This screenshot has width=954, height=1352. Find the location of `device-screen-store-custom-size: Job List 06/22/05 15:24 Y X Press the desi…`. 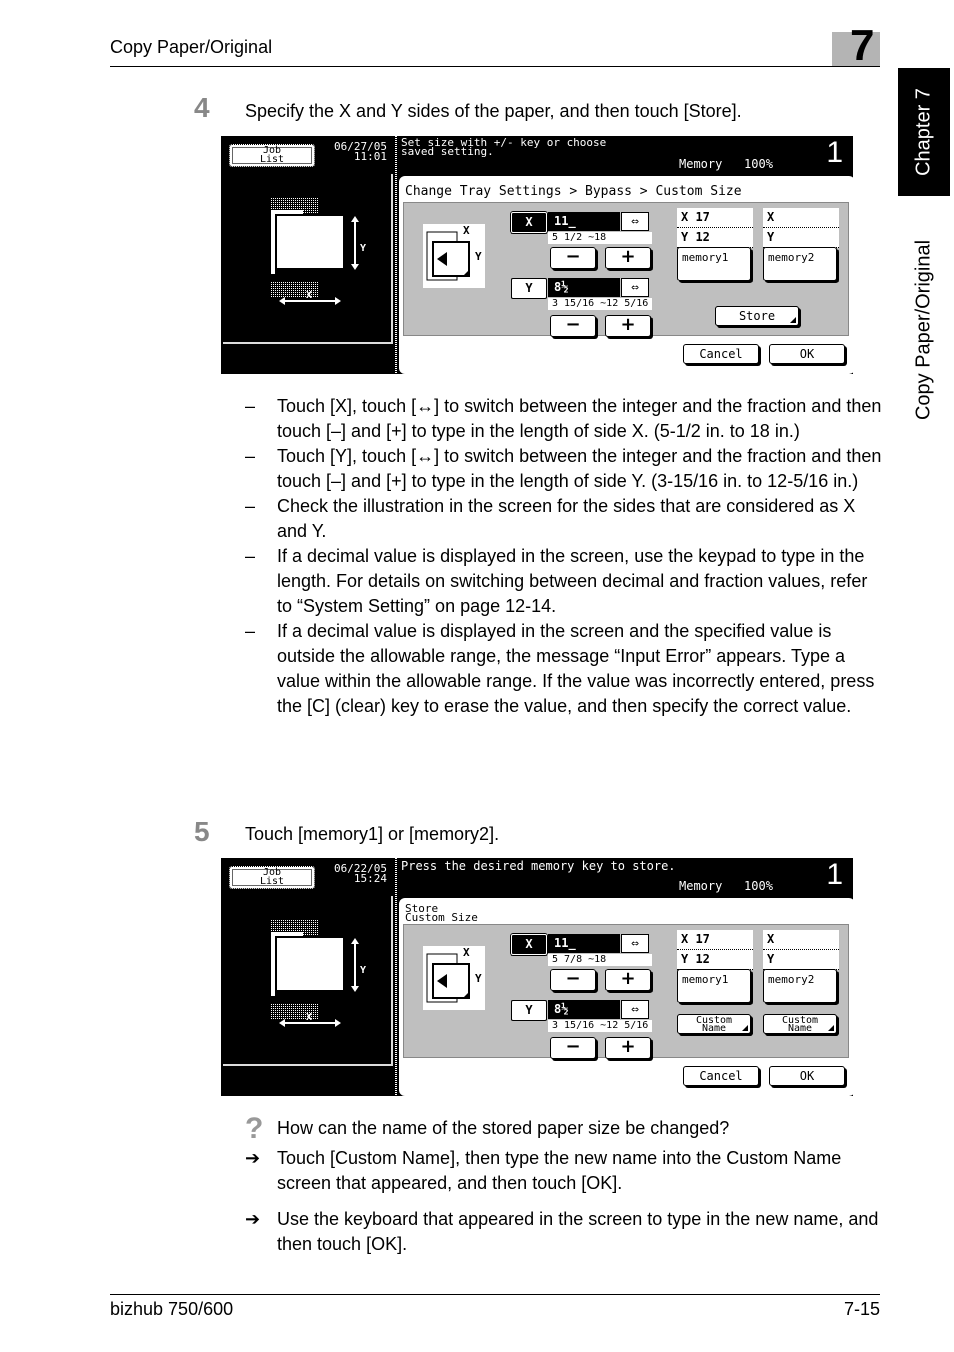

device-screen-store-custom-size: Job List 06/22/05 15:24 Y X Press the desi… is located at coordinates (537, 977).